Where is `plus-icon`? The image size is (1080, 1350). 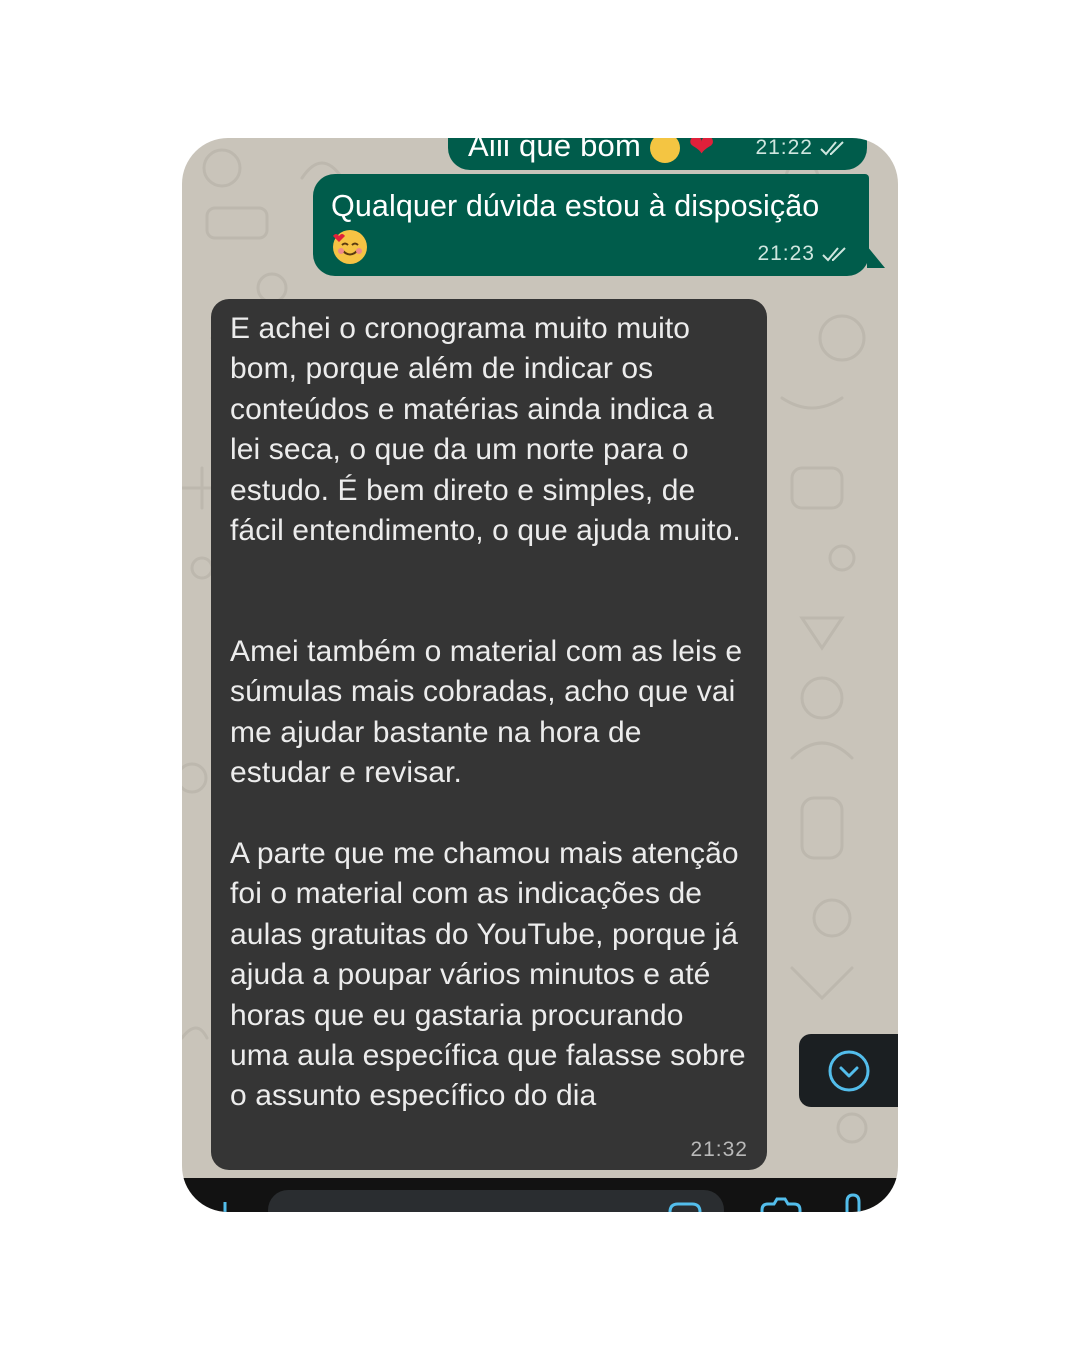
plus-icon is located at coordinates (225, 1206).